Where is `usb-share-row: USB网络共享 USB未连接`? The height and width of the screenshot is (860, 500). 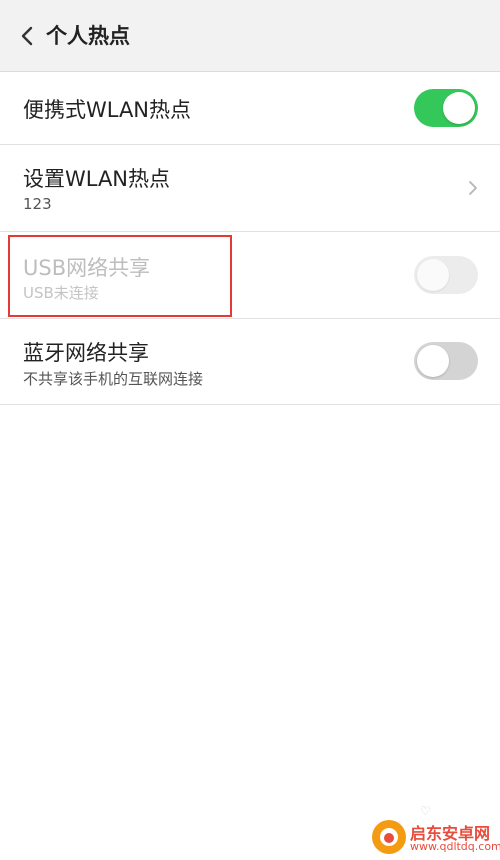
usb-share-row: USB网络共享 USB未连接 is located at coordinates (250, 275).